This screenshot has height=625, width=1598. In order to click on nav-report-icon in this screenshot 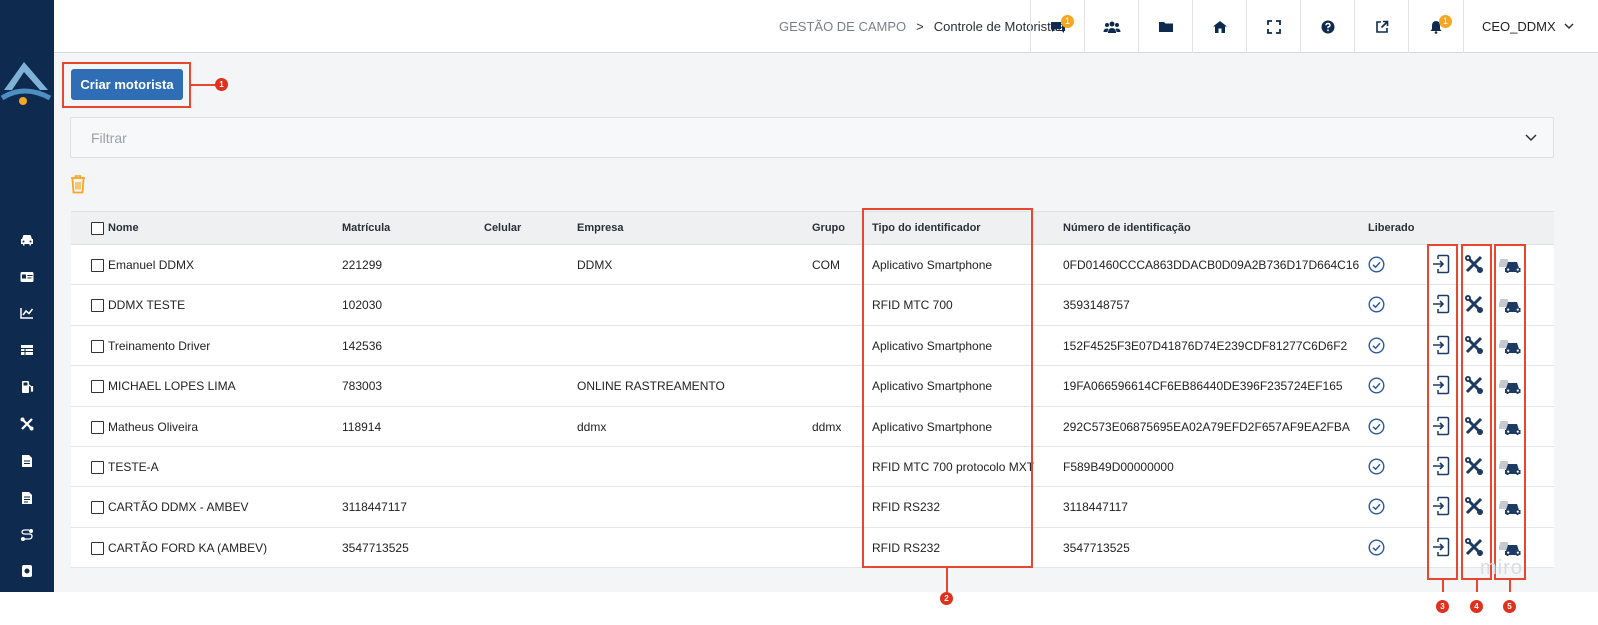, I will do `click(27, 498)`.